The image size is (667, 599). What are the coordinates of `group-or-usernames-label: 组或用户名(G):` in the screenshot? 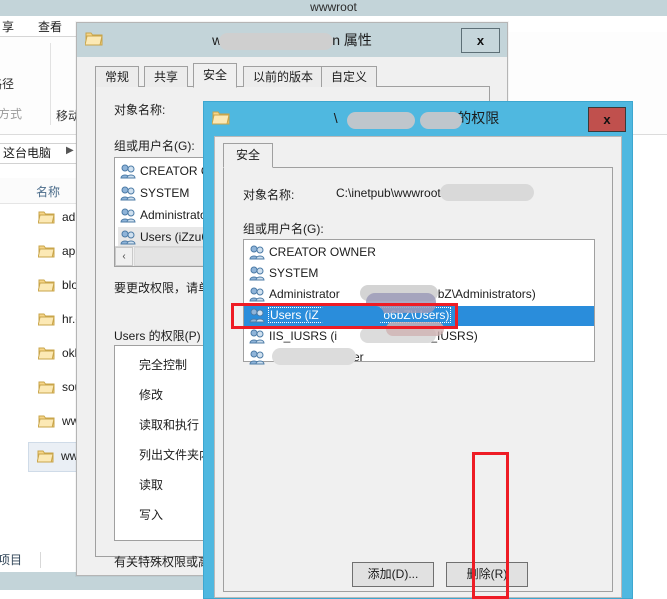 It's located at (283, 229).